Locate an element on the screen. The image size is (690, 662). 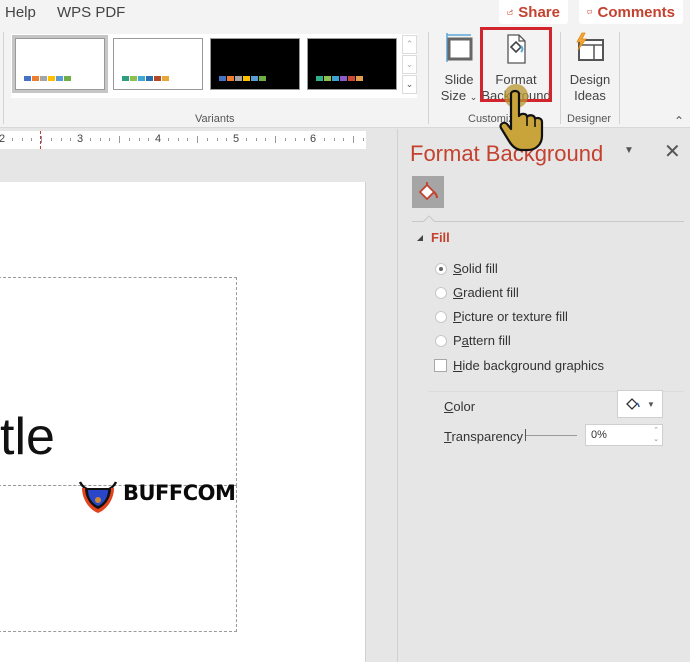
share-label: Share is located at coordinates (539, 12).